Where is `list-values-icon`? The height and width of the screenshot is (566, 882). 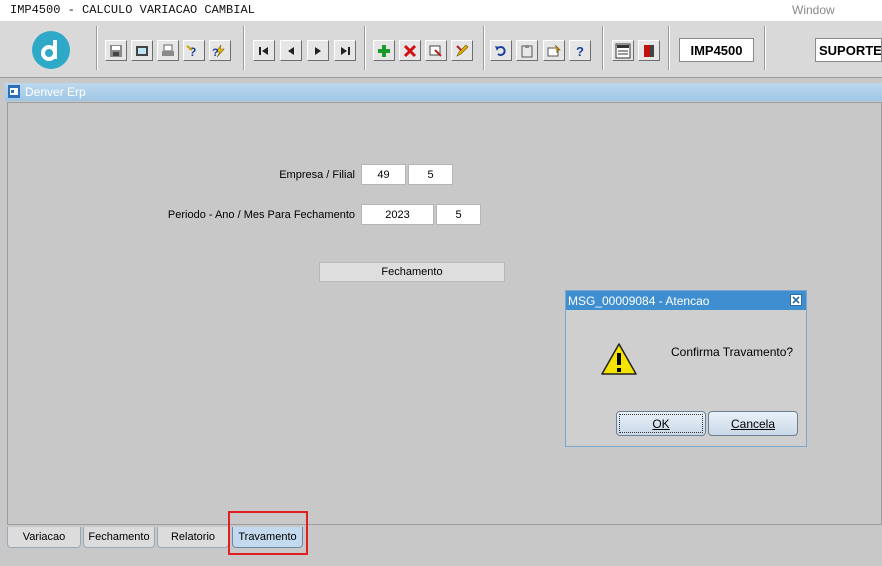
list-values-icon is located at coordinates (554, 50).